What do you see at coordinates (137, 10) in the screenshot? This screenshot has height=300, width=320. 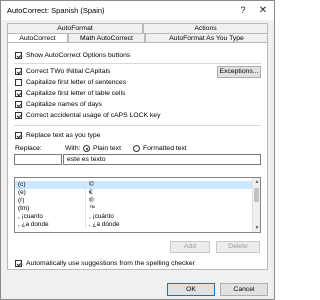 I see `title-bar: AutoCorrect: Spanish (Spain) ? ✕` at bounding box center [137, 10].